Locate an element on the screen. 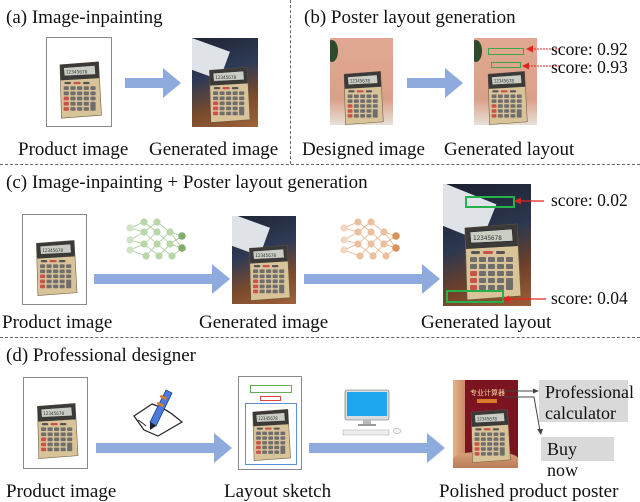  layout-sketch is located at coordinates (270, 423).